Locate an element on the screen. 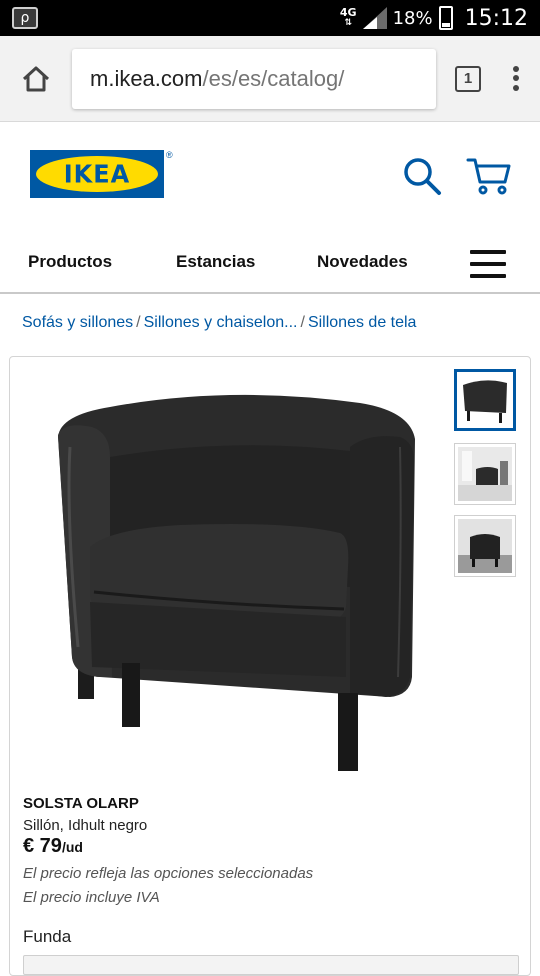 The width and height of the screenshot is (540, 976). product-description: Sillón, Idhult negro is located at coordinates (85, 825).